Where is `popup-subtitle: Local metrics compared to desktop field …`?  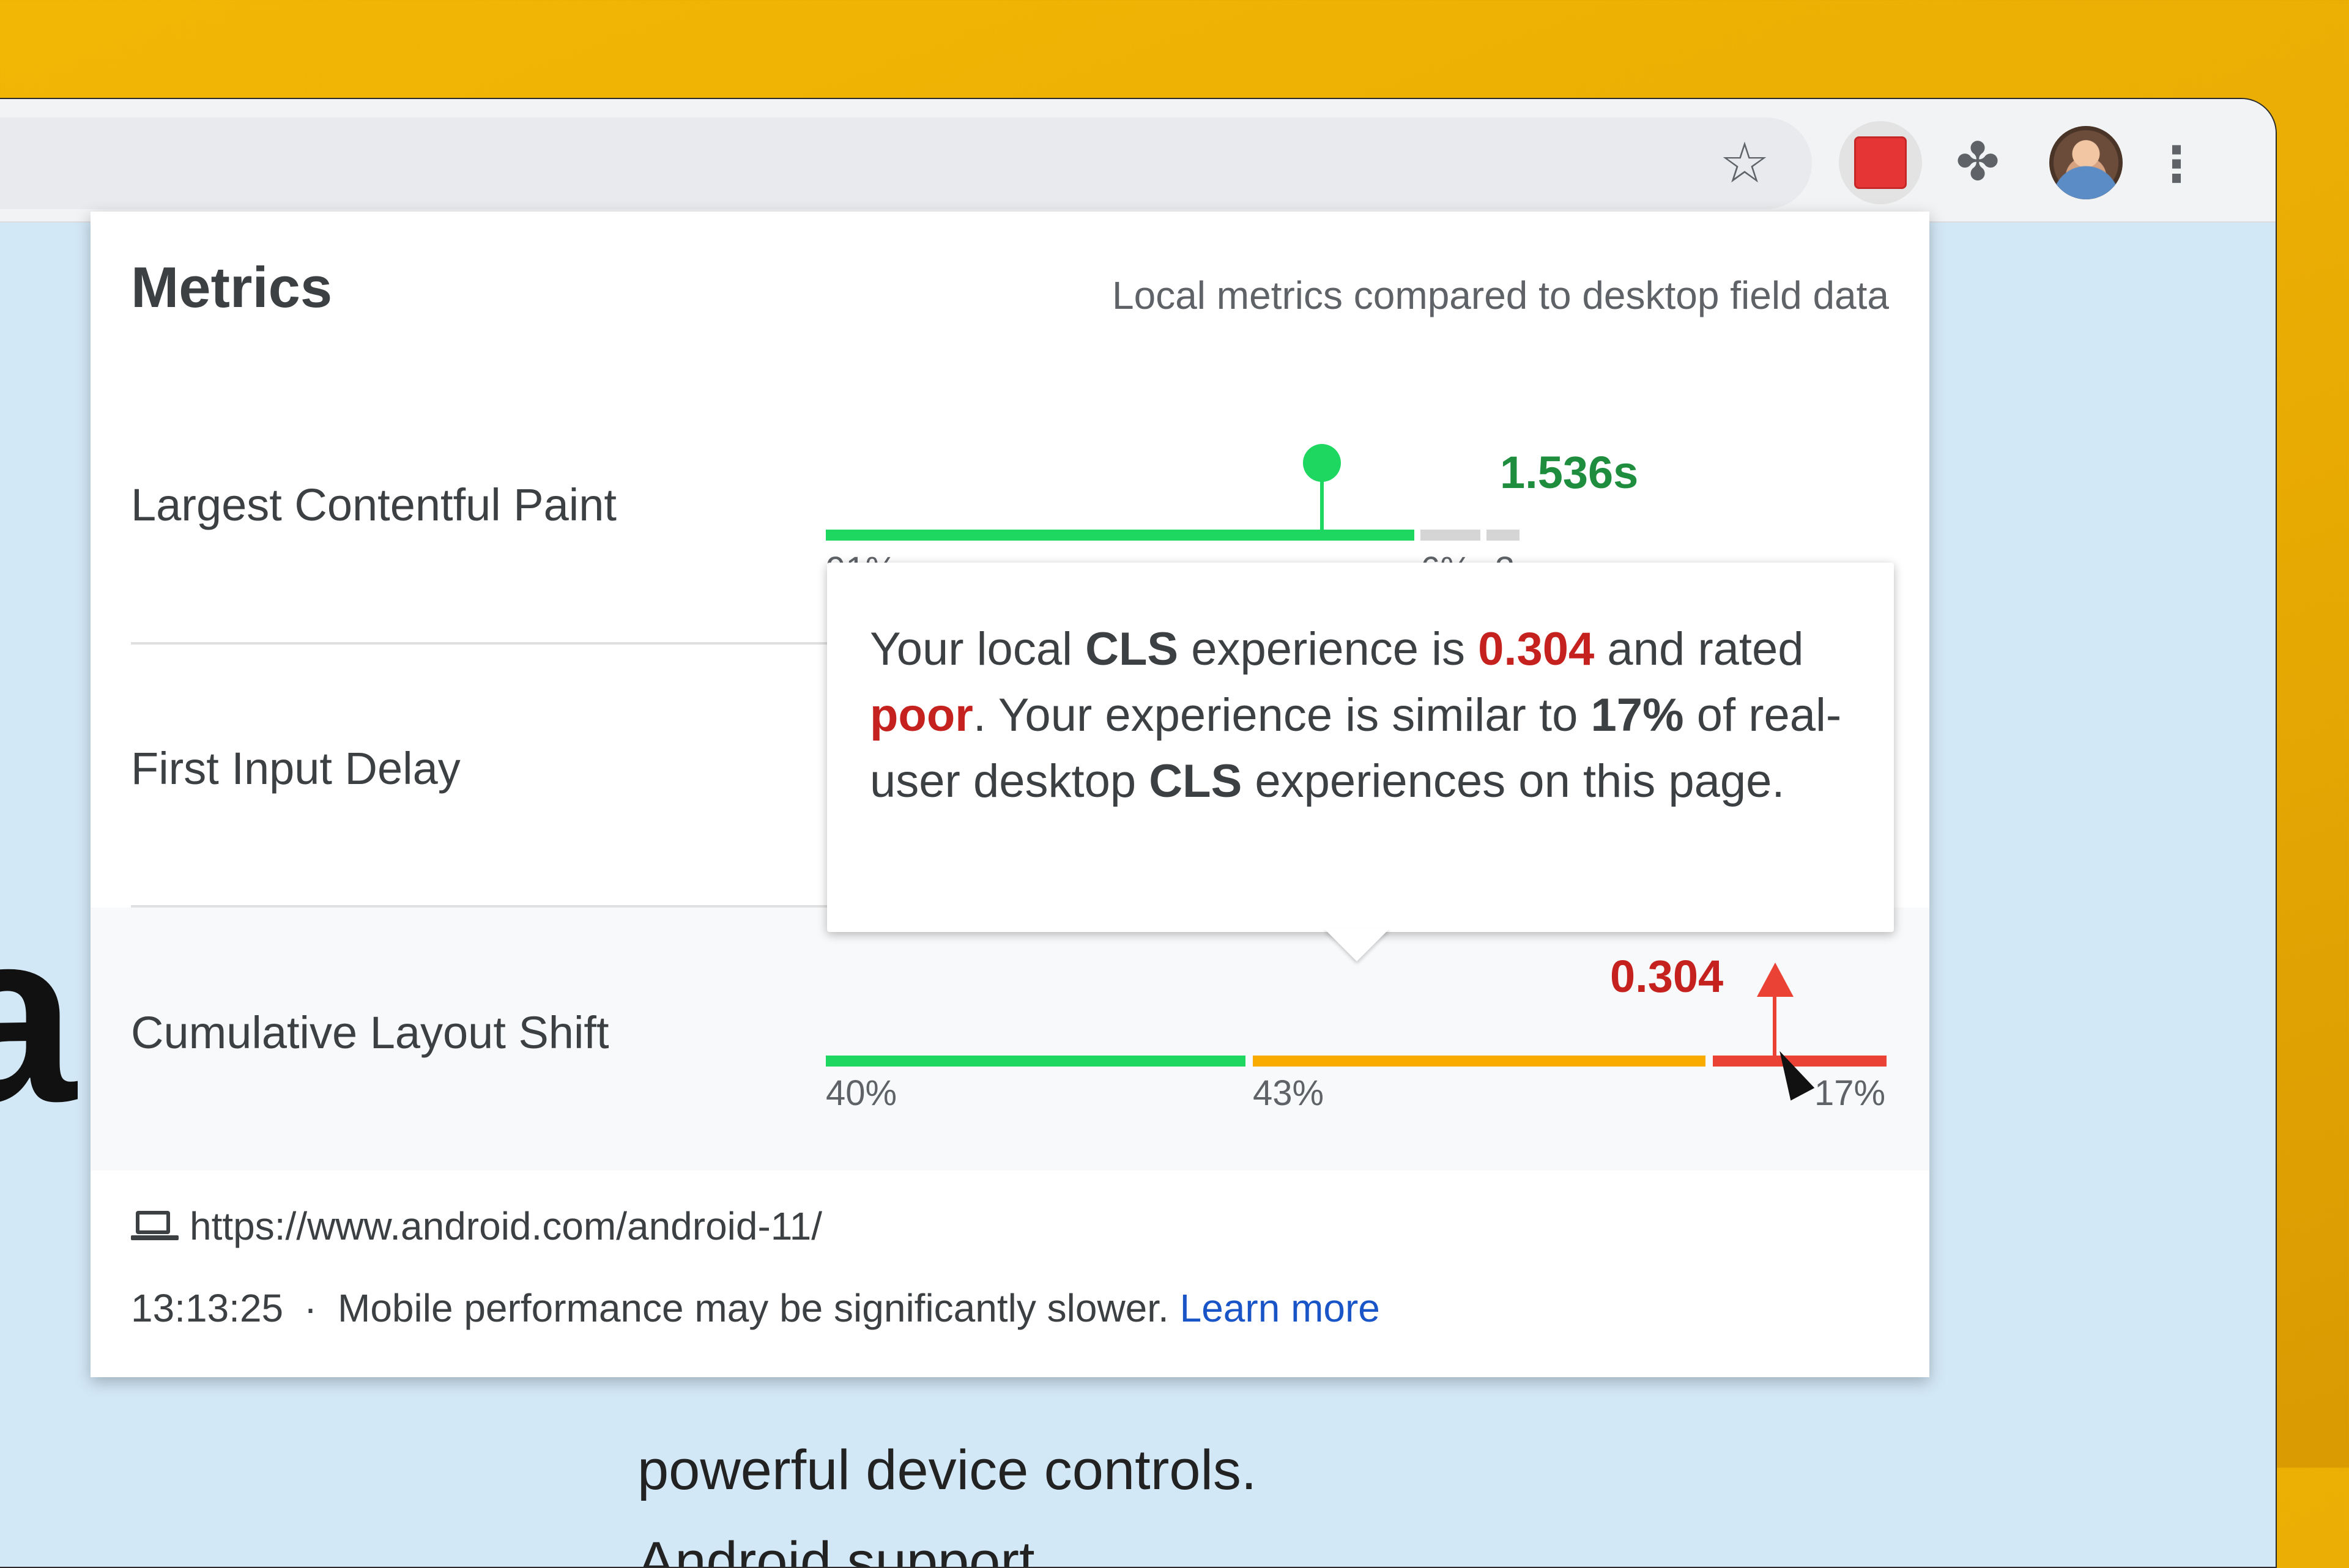
popup-subtitle: Local metrics compared to desktop field … is located at coordinates (1501, 295).